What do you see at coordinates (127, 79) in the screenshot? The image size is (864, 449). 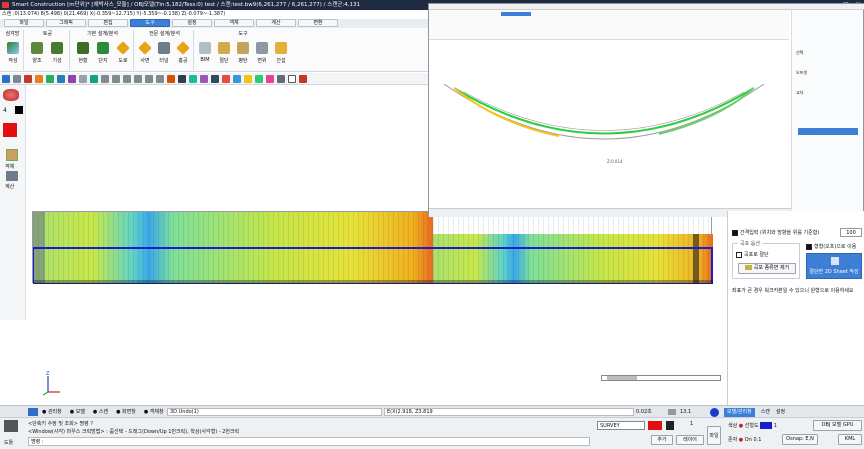 I see `zoom-out-icon` at bounding box center [127, 79].